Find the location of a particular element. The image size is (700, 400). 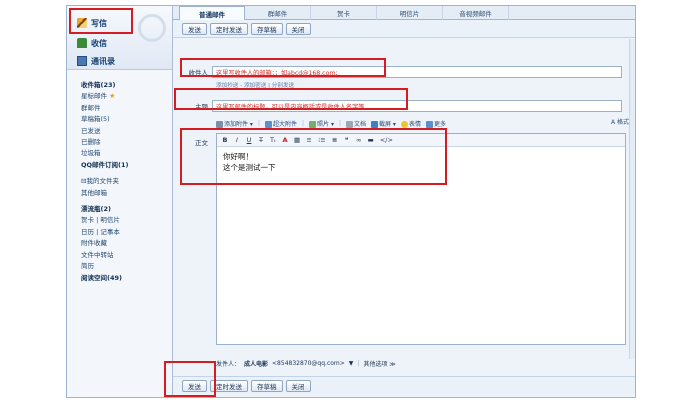

grid-icon is located at coordinates (429, 124).